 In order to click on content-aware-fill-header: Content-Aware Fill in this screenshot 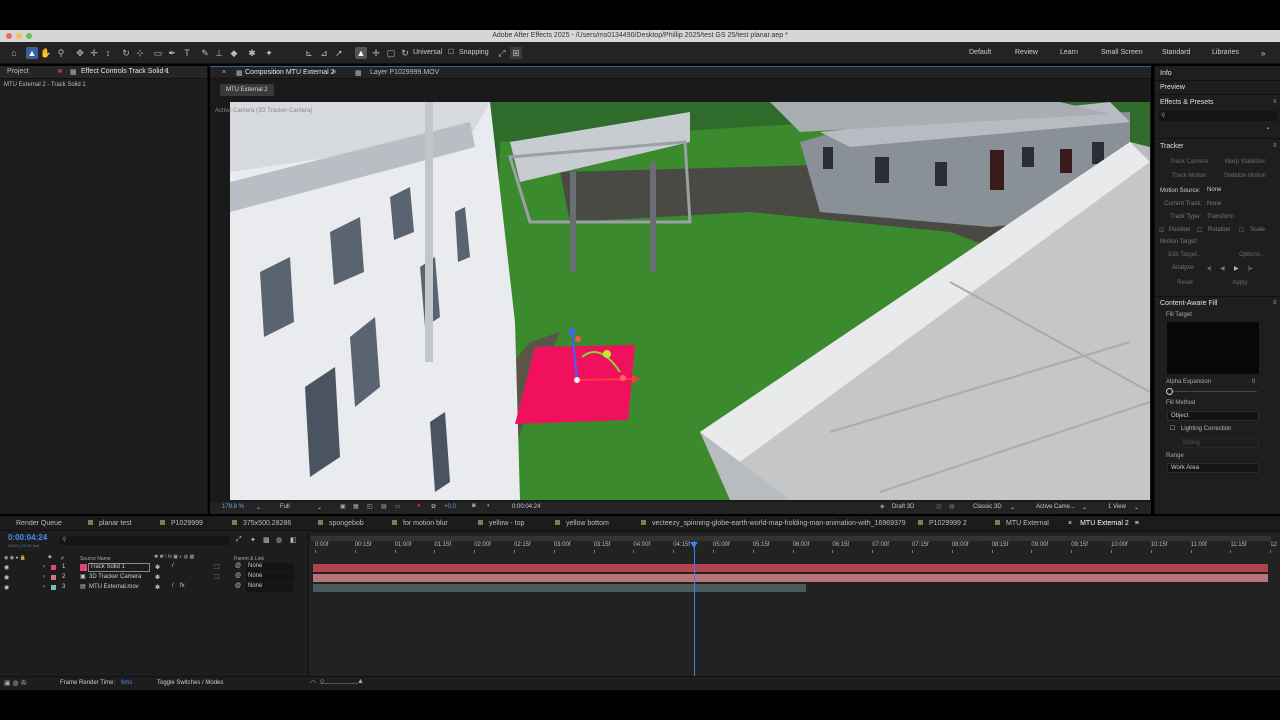, I will do `click(1188, 303)`.